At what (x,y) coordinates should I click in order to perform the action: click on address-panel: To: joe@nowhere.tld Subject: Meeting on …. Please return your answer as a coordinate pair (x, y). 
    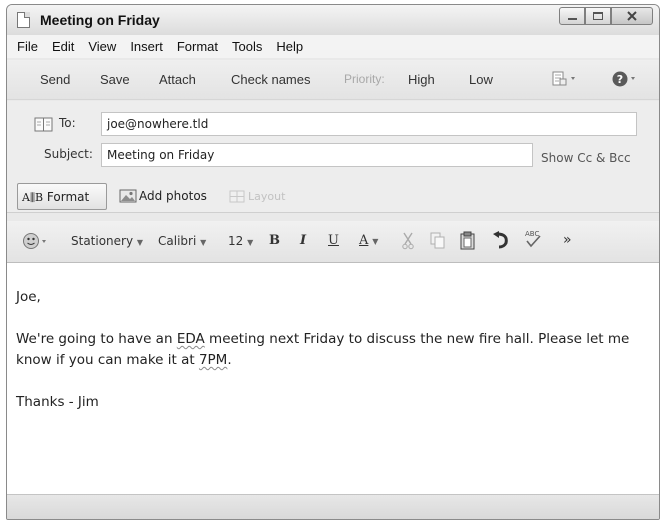
    Looking at the image, I should click on (333, 141).